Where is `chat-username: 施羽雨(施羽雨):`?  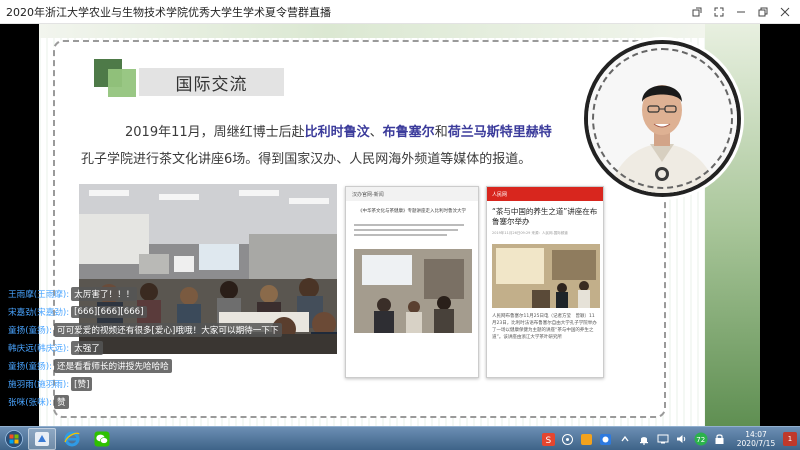
chat-username: 施羽雨(施羽雨): is located at coordinates (39, 385).